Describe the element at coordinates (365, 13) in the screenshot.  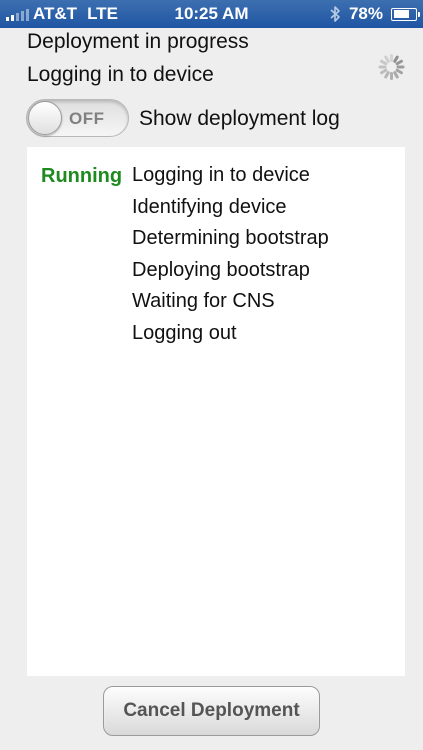
I see `battery-percent: 78%` at that location.